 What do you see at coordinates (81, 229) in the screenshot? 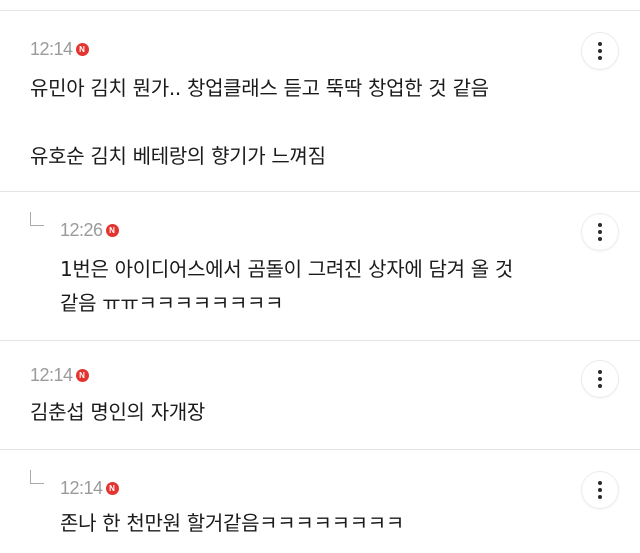
I see `comment-time: 12:26` at bounding box center [81, 229].